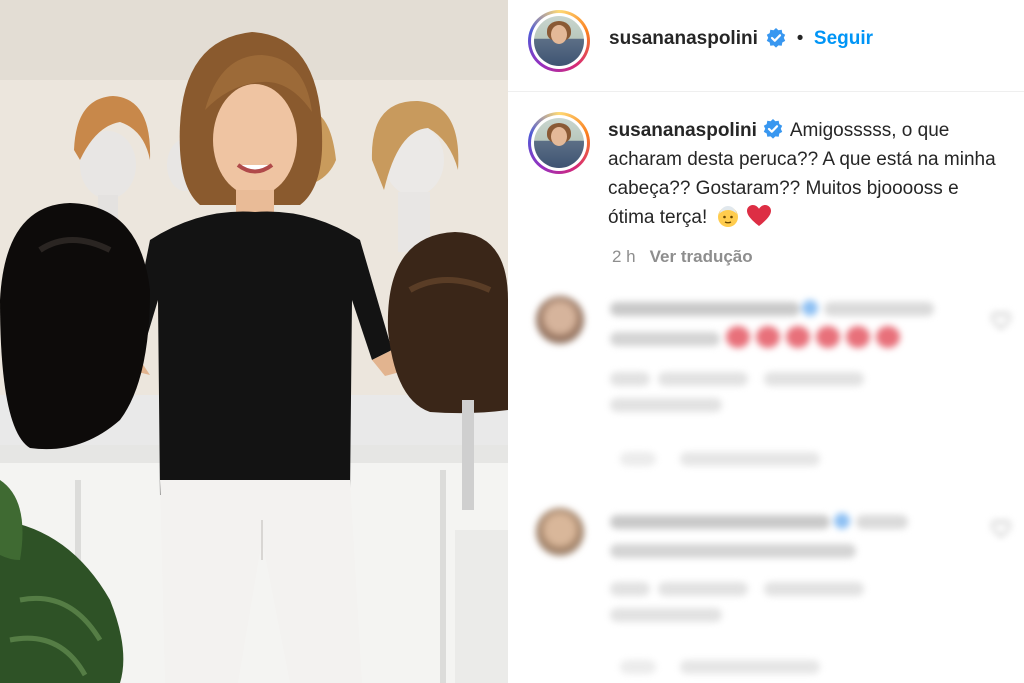  I want to click on caption-profile-picture, so click(559, 143).